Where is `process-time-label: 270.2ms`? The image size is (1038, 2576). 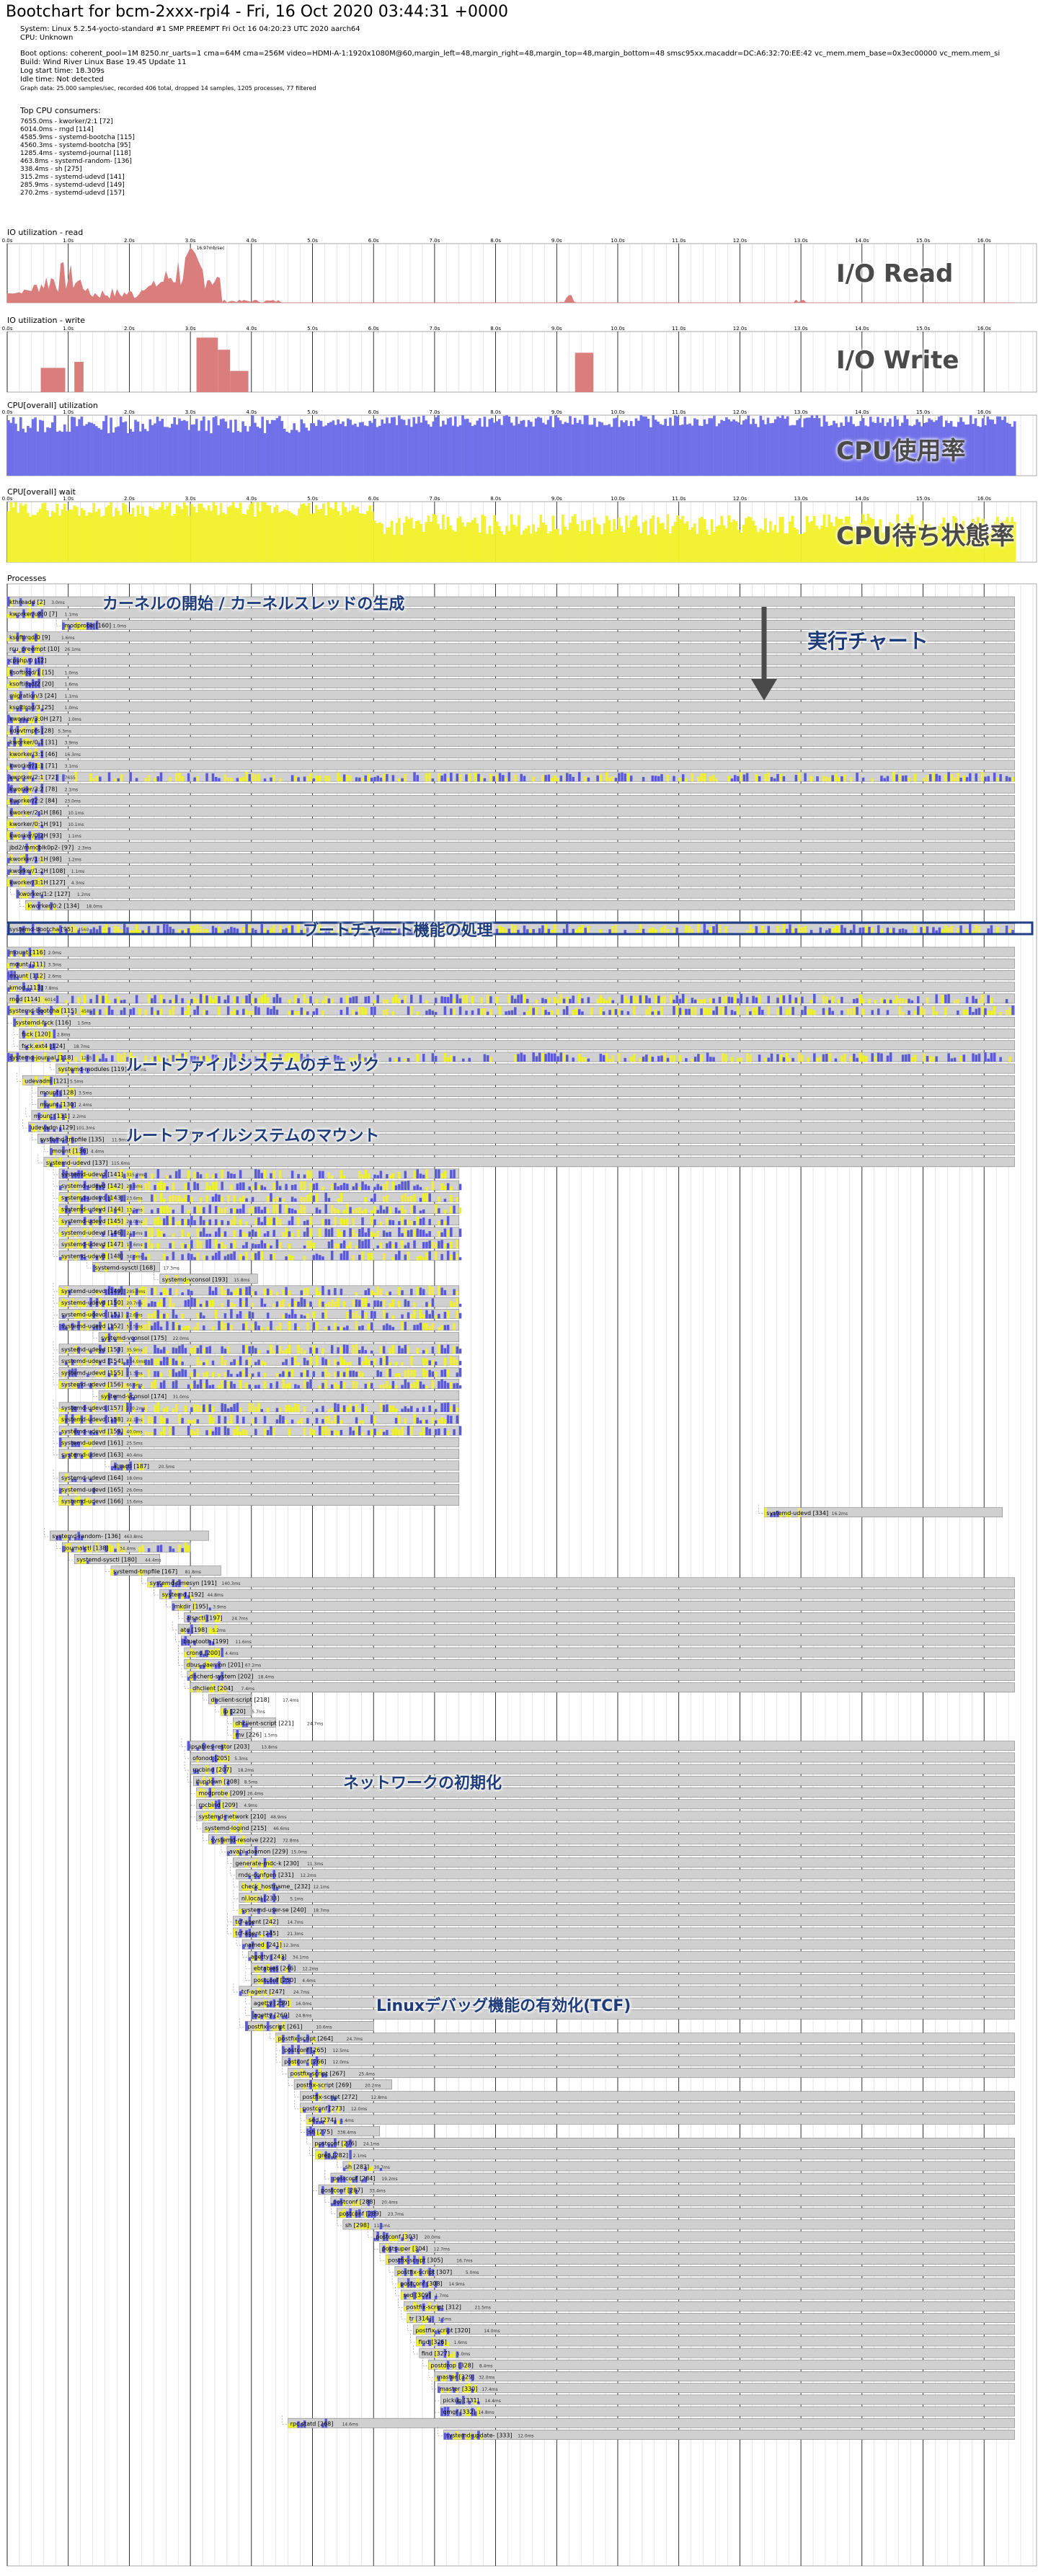
process-time-label: 270.2ms is located at coordinates (135, 1408).